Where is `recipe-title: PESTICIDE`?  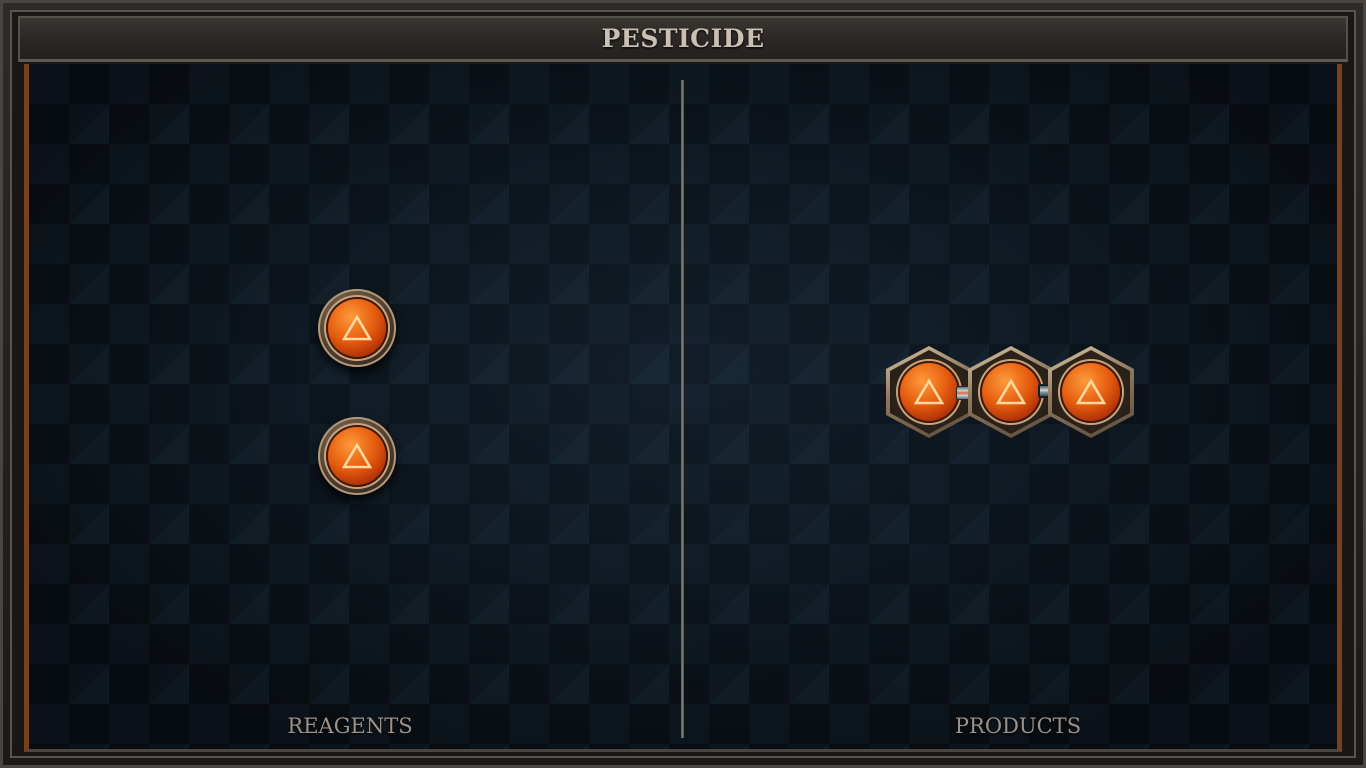
recipe-title: PESTICIDE is located at coordinates (683, 38).